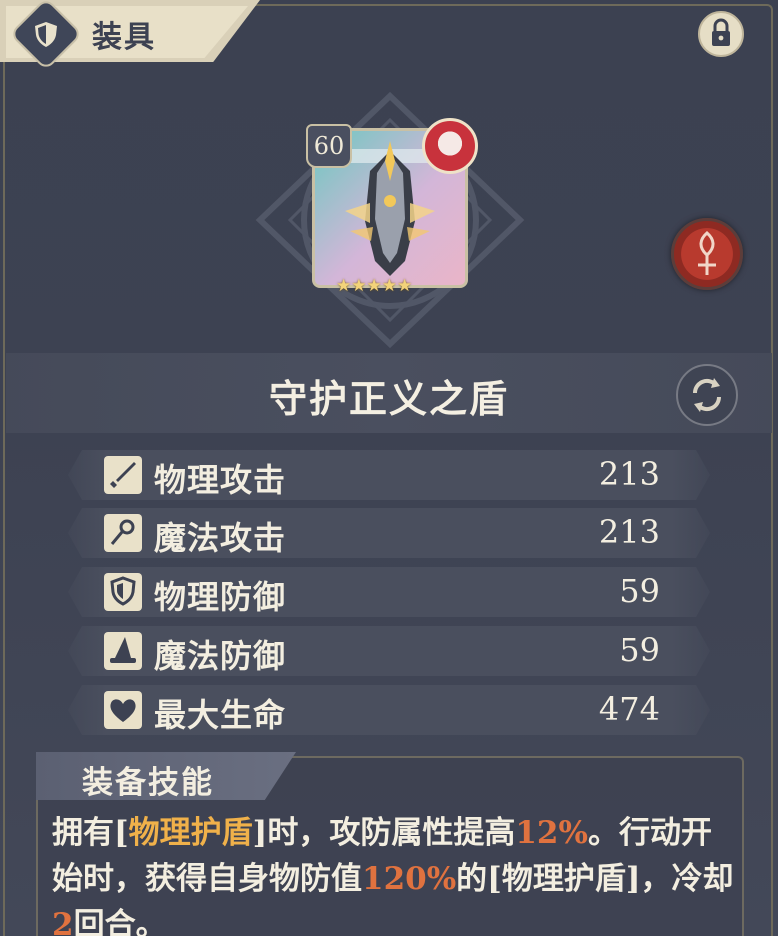 Image resolution: width=778 pixels, height=936 pixels. I want to click on heart-icon, so click(123, 710).